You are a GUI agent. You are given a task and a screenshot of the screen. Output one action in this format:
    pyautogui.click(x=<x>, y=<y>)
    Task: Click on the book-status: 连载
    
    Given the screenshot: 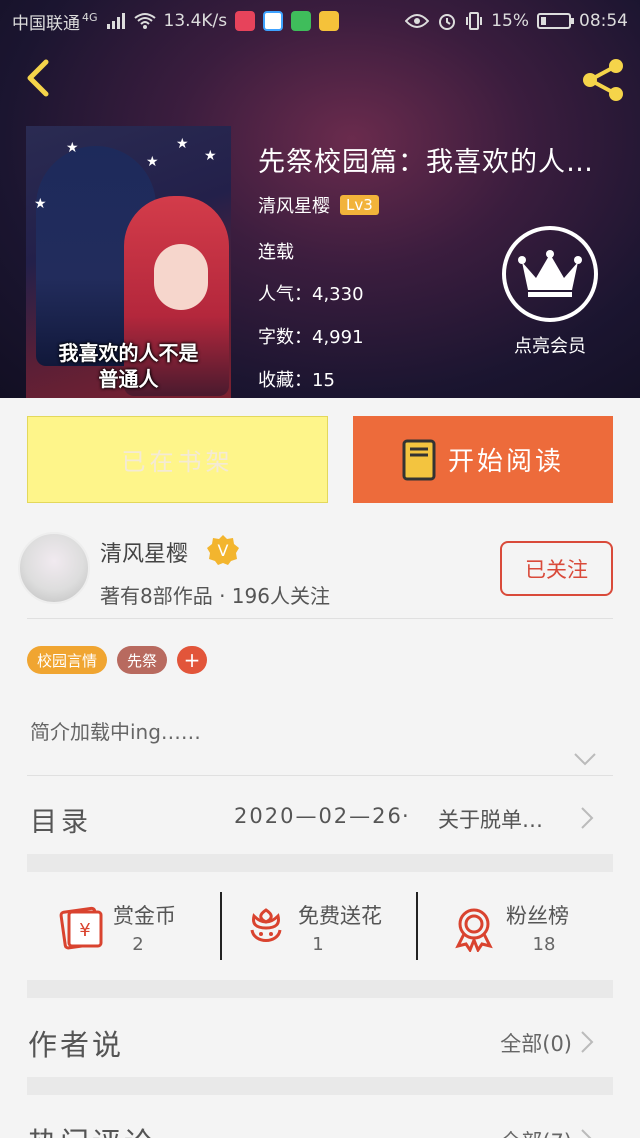 What is the action you would take?
    pyautogui.click(x=276, y=252)
    